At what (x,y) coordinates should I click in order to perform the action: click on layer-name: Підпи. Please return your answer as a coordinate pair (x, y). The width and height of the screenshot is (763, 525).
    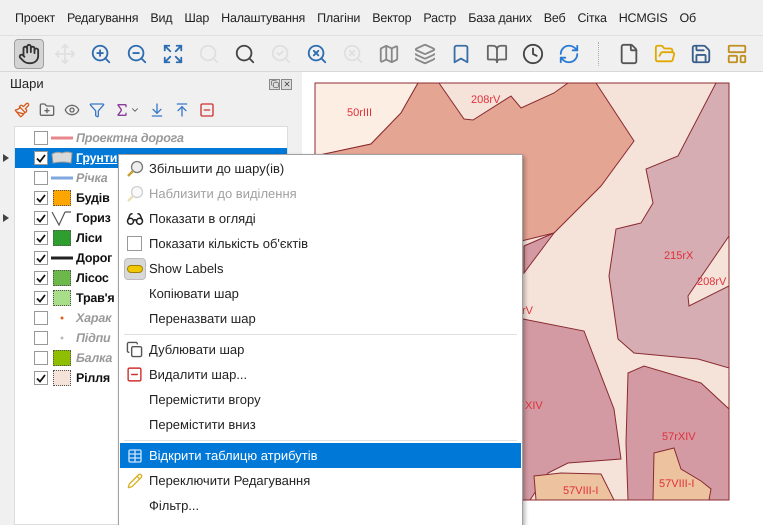
    Looking at the image, I should click on (93, 338).